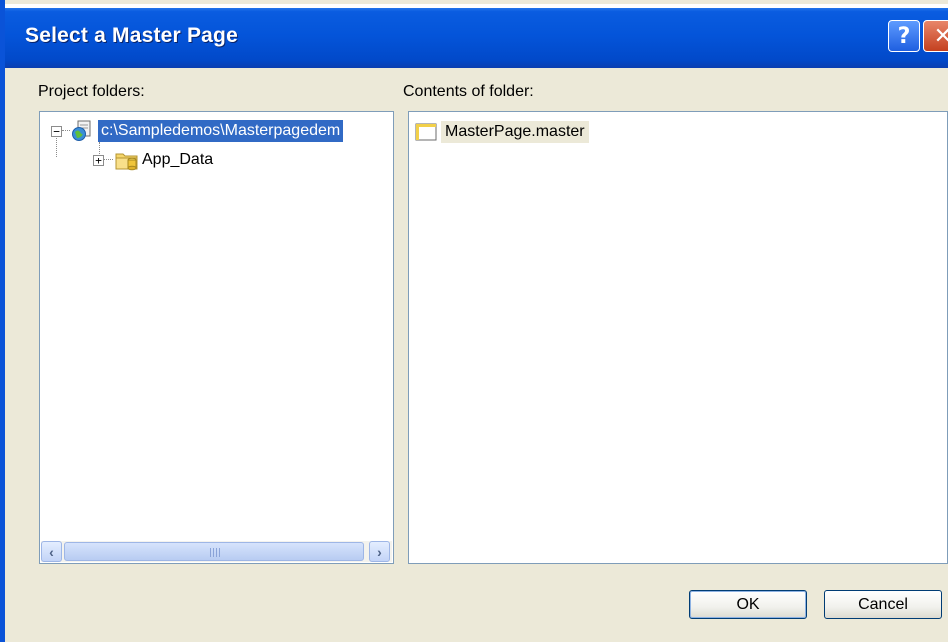  I want to click on tree-item-app-data: + App_Data, so click(153, 160).